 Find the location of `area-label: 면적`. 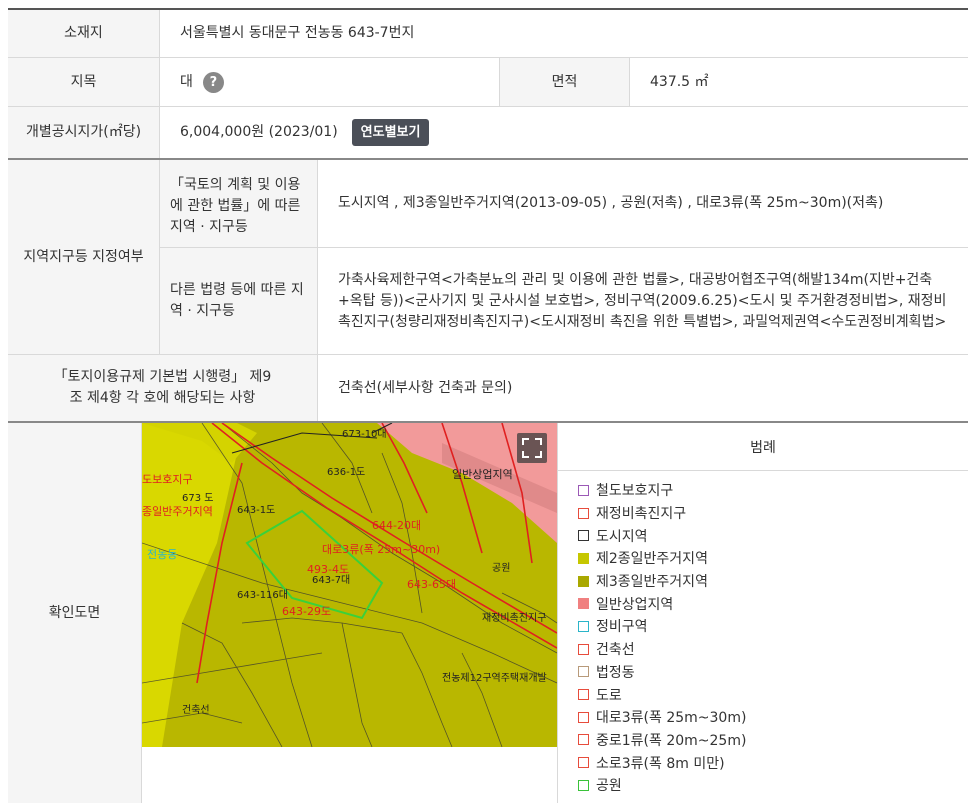

area-label: 면적 is located at coordinates (565, 82).